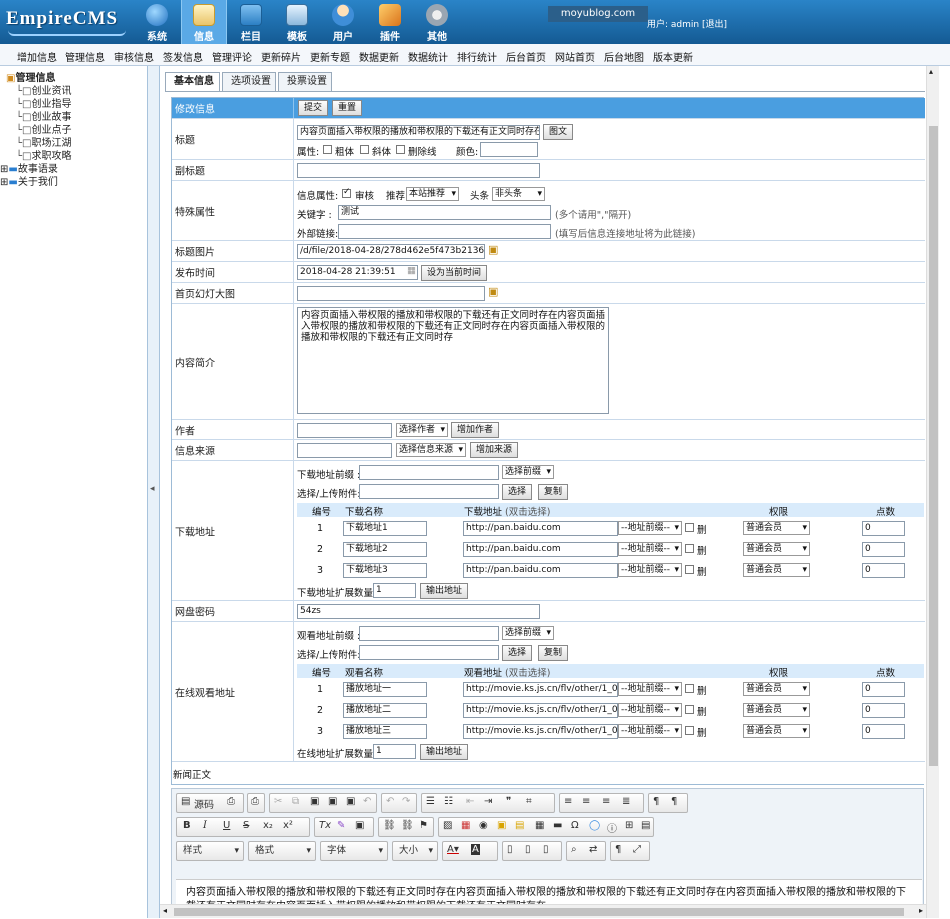  I want to click on reset-button: 重置, so click(347, 108).